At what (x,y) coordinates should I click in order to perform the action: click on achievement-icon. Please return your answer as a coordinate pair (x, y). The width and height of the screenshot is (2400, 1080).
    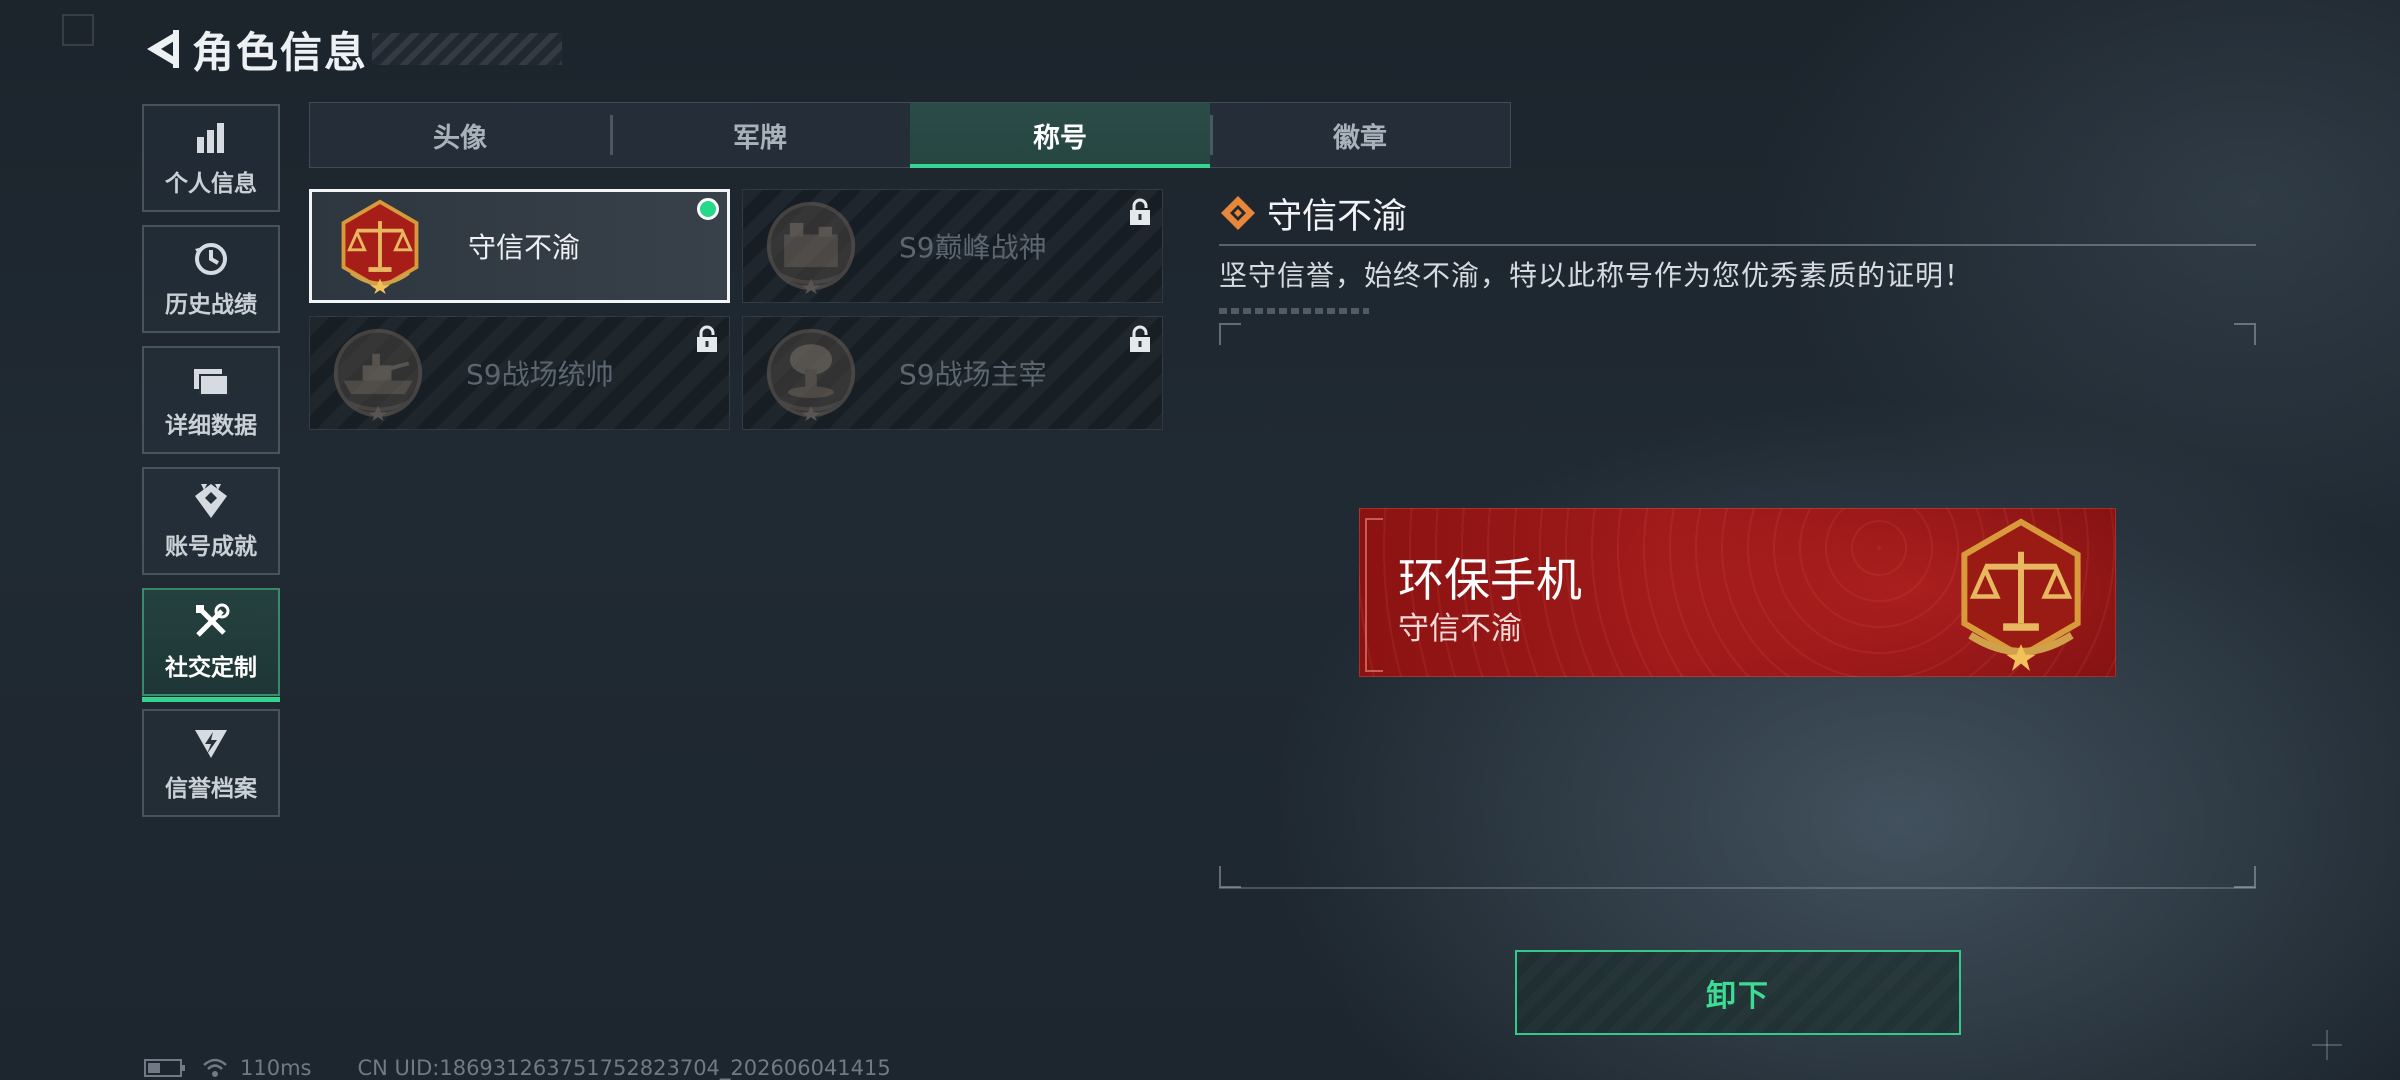
    Looking at the image, I should click on (211, 501).